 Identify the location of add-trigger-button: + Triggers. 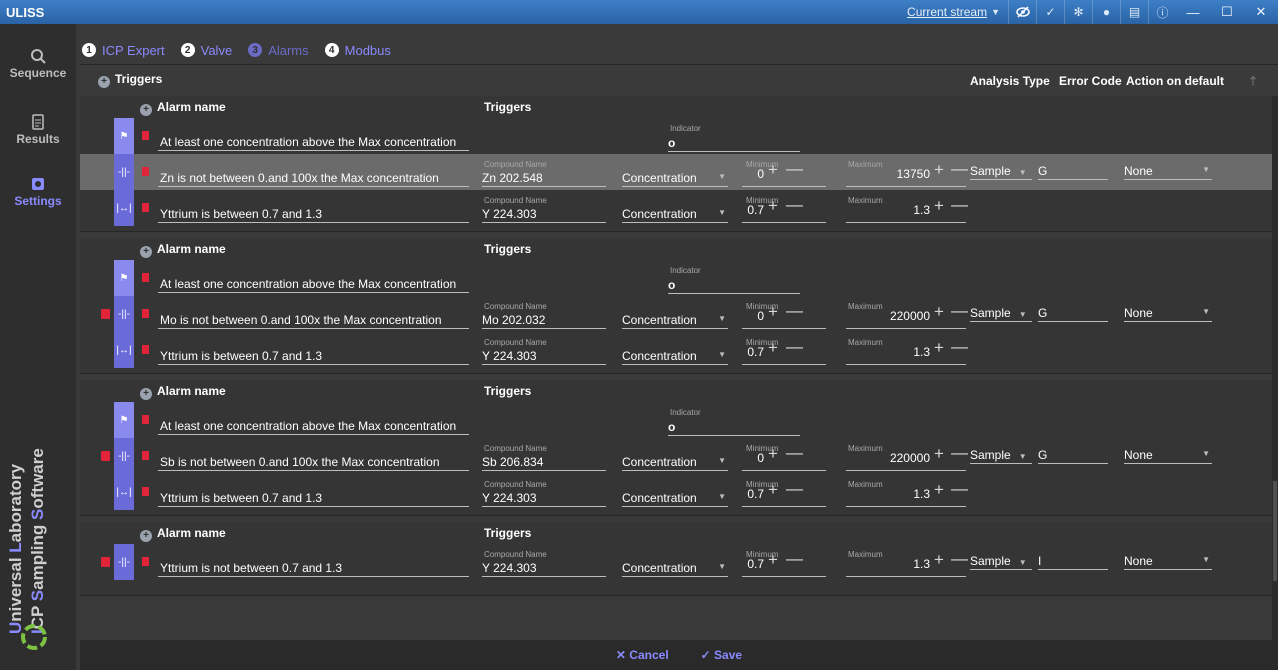
(130, 82).